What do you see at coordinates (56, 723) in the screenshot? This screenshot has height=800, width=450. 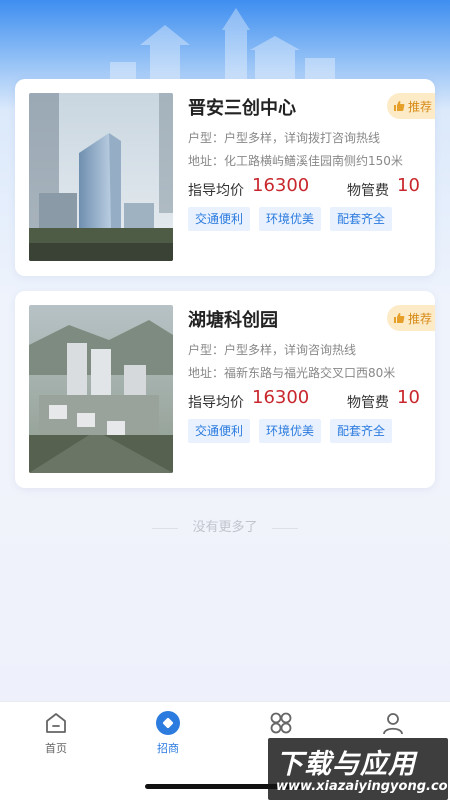 I see `home-icon` at bounding box center [56, 723].